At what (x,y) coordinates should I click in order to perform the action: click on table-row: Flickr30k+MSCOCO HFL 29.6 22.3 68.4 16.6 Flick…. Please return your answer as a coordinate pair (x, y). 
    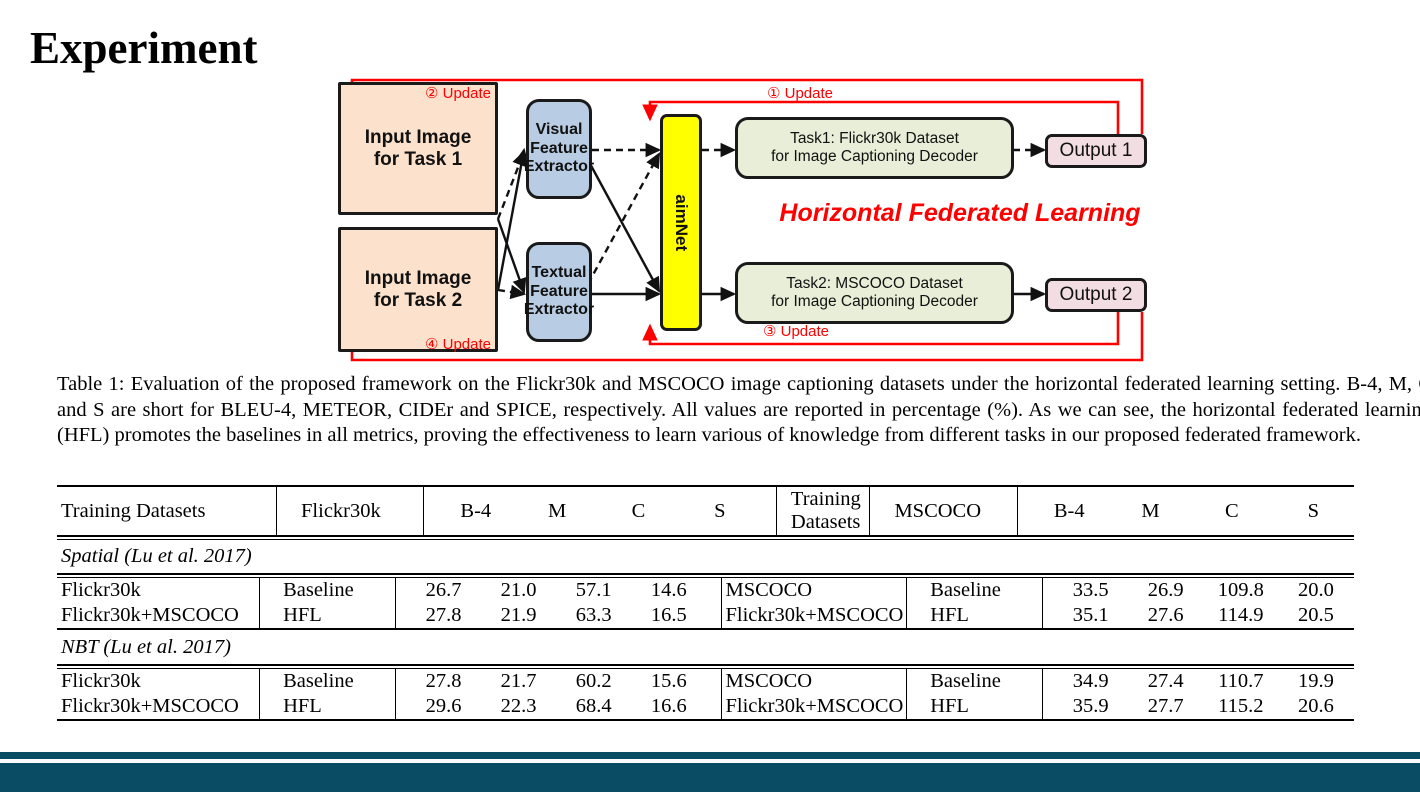
    Looking at the image, I should click on (705, 706).